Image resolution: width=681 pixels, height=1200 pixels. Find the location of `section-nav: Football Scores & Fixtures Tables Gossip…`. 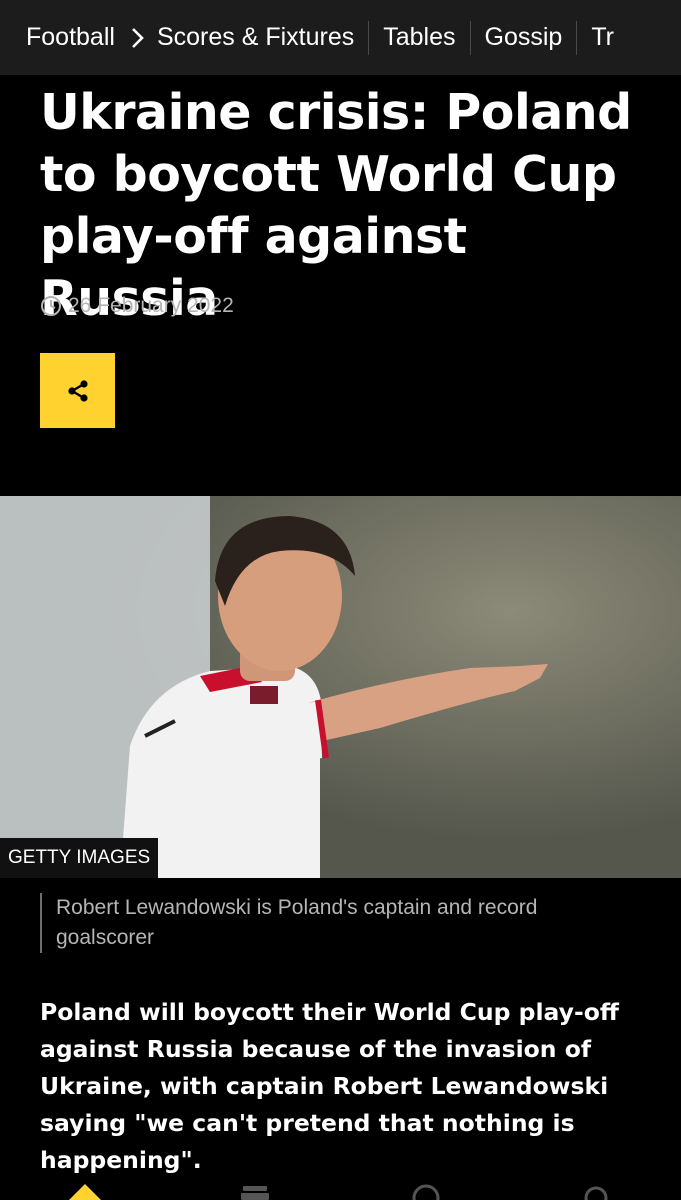

section-nav: Football Scores & Fixtures Tables Gossip… is located at coordinates (340, 37).